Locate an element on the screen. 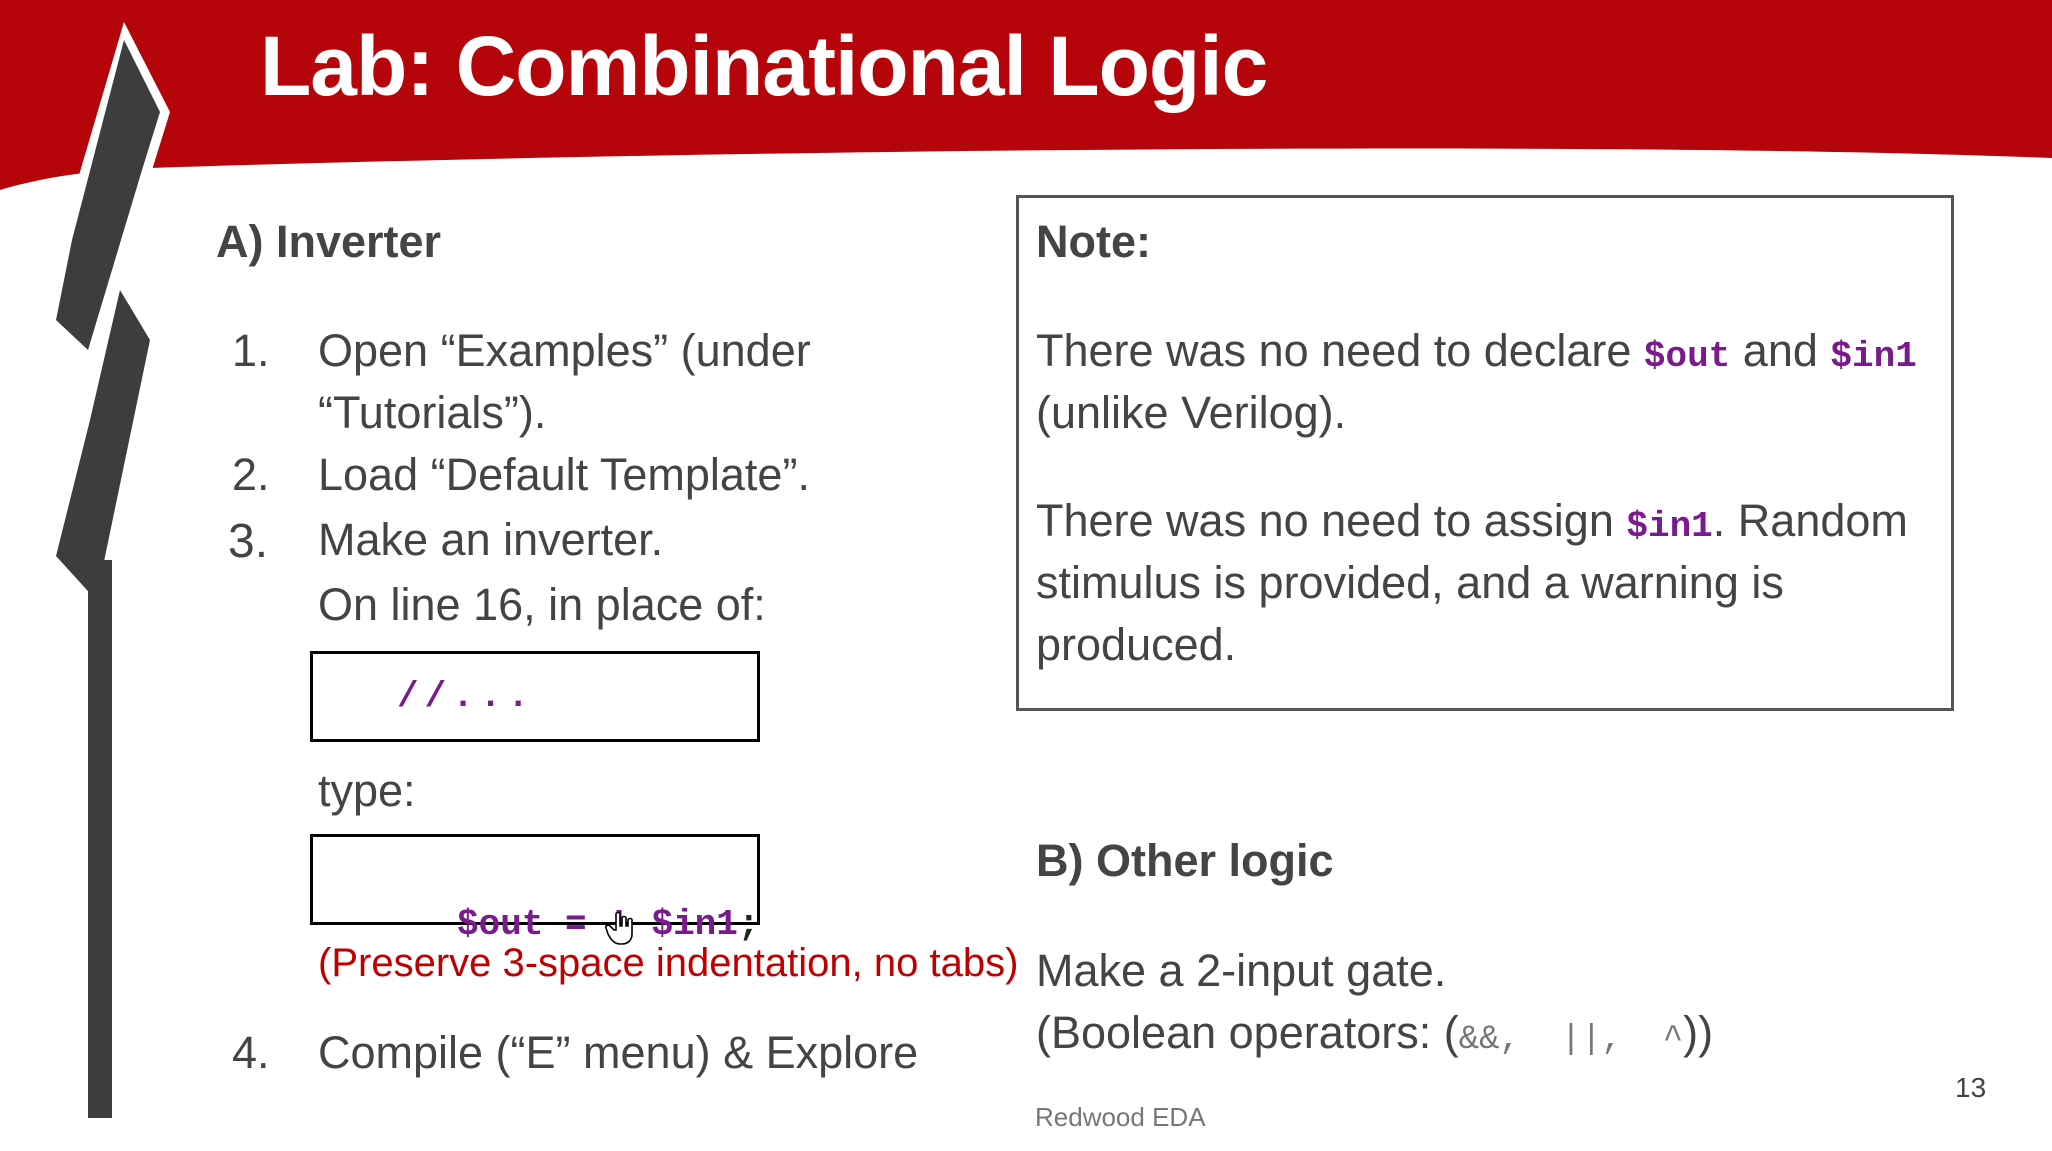  step-2-line-1: Load “Default Template”. is located at coordinates (564, 474).